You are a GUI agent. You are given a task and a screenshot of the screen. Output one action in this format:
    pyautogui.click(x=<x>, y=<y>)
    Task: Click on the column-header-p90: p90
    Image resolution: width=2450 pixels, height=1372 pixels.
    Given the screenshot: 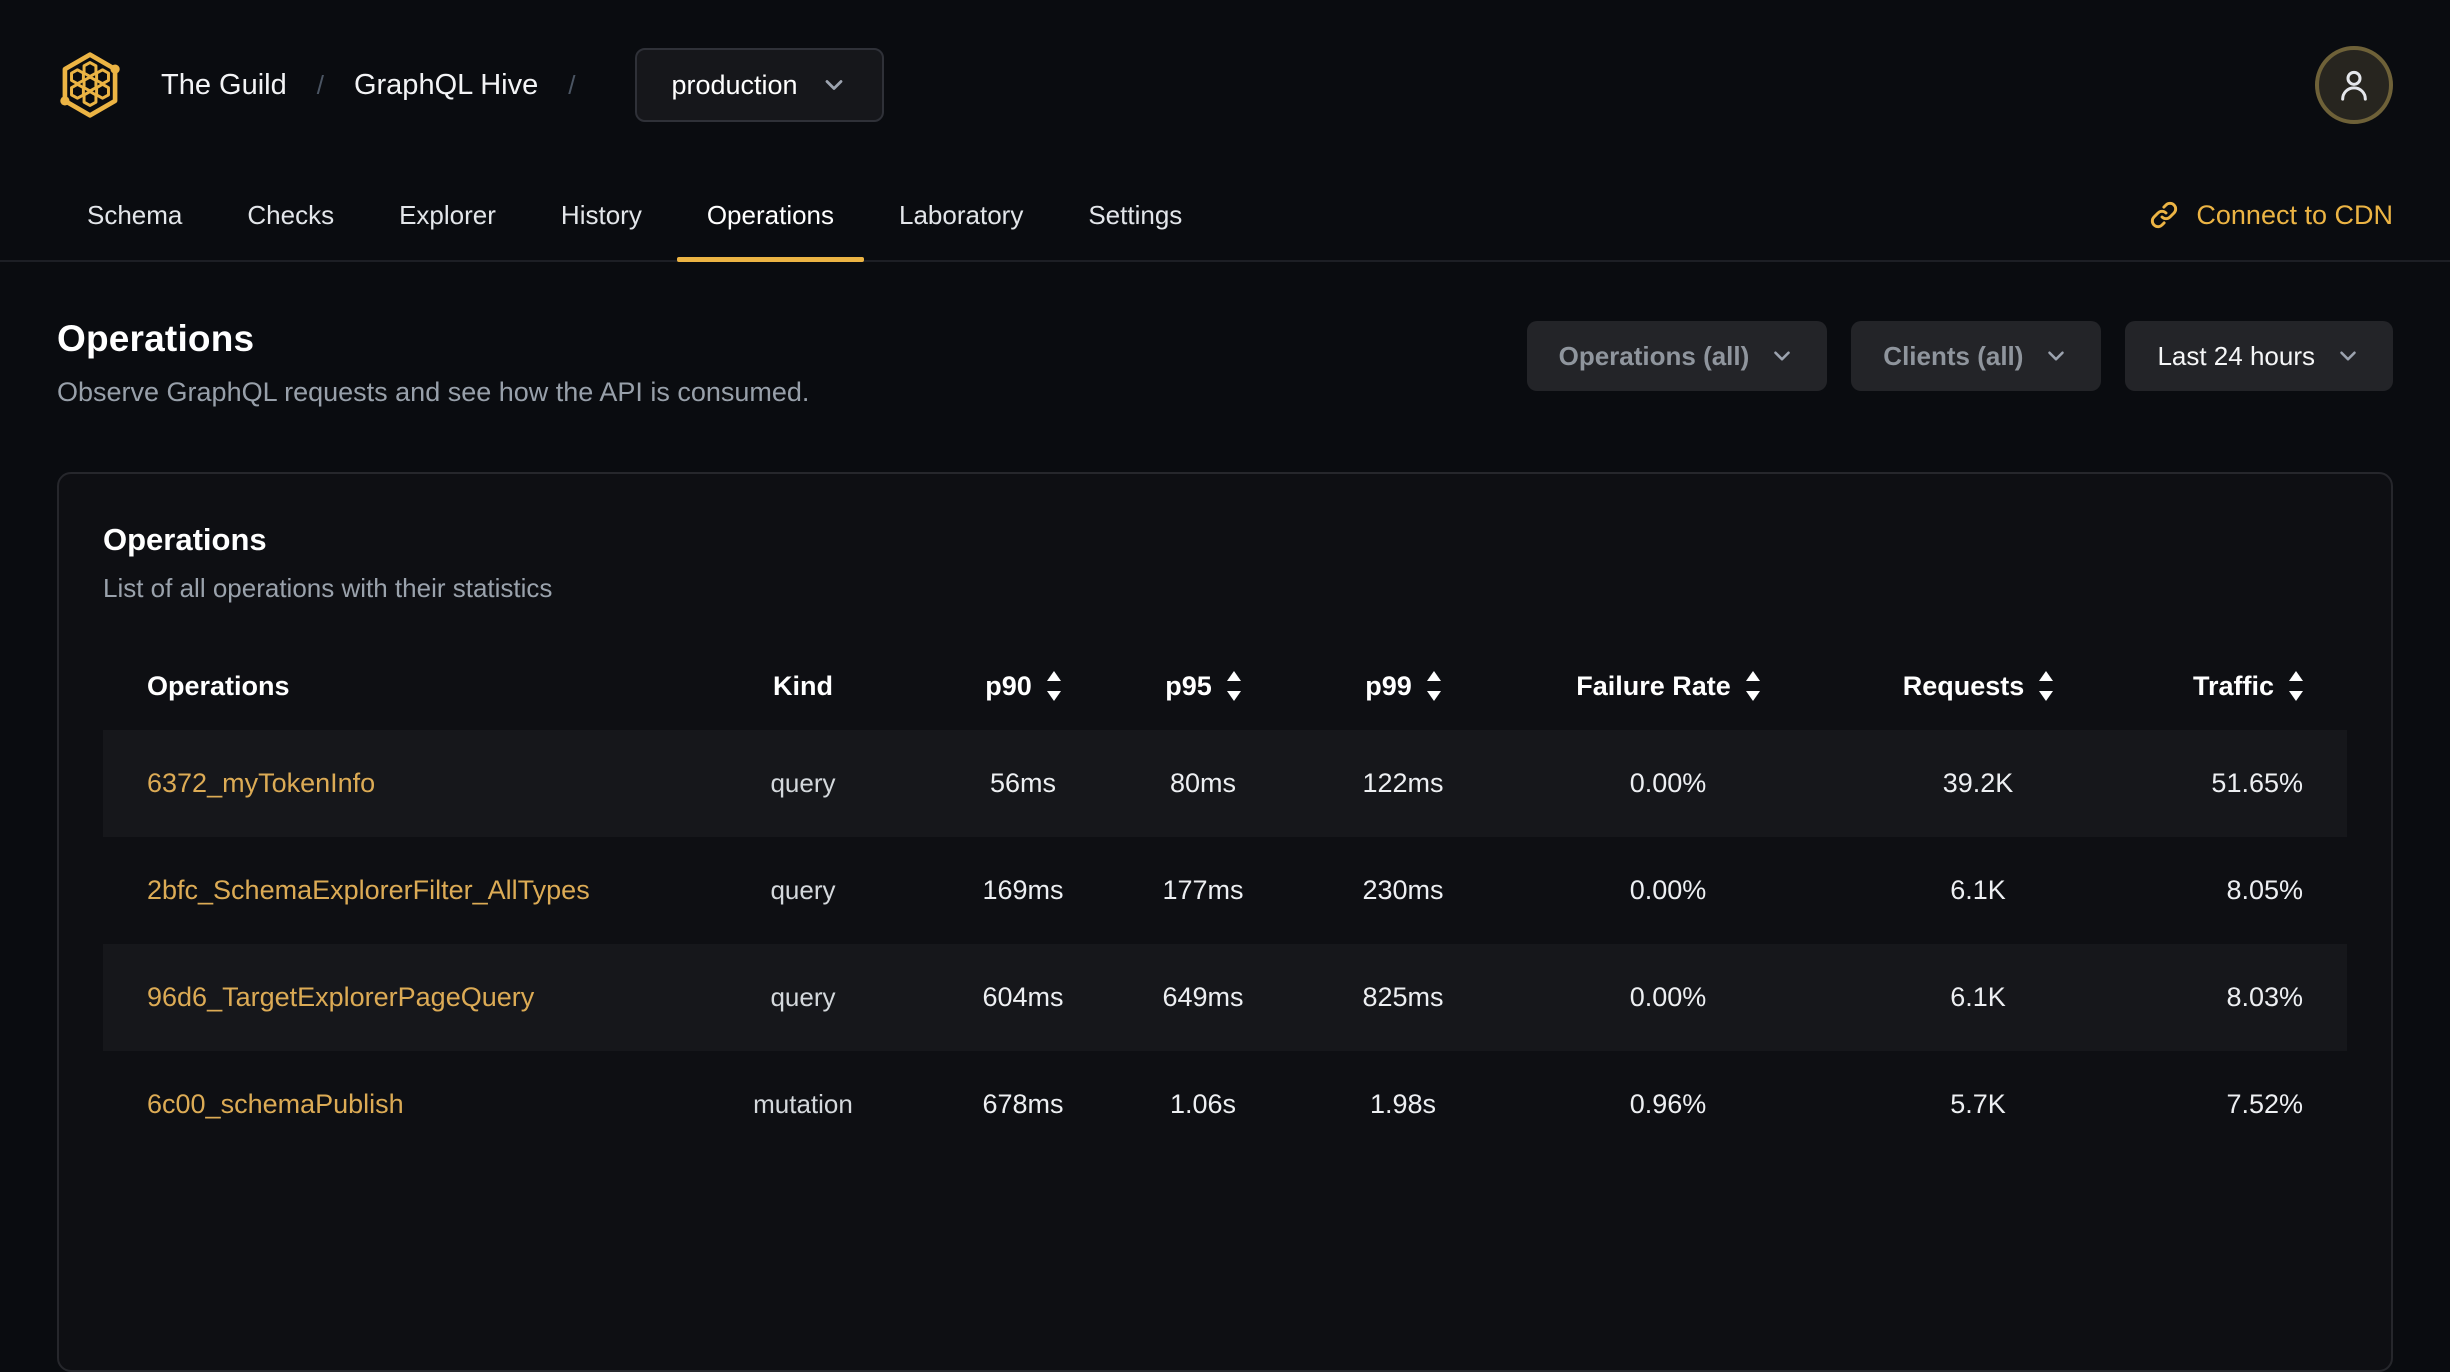 What is the action you would take?
    pyautogui.click(x=1023, y=686)
    